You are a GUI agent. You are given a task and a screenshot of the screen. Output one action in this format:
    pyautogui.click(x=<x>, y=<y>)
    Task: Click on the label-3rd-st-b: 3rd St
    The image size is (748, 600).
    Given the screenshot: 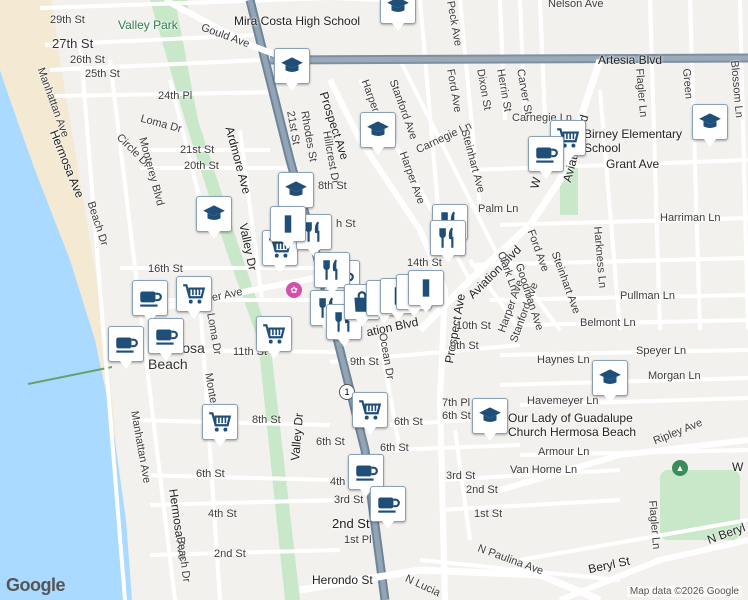 What is the action you would take?
    pyautogui.click(x=461, y=476)
    